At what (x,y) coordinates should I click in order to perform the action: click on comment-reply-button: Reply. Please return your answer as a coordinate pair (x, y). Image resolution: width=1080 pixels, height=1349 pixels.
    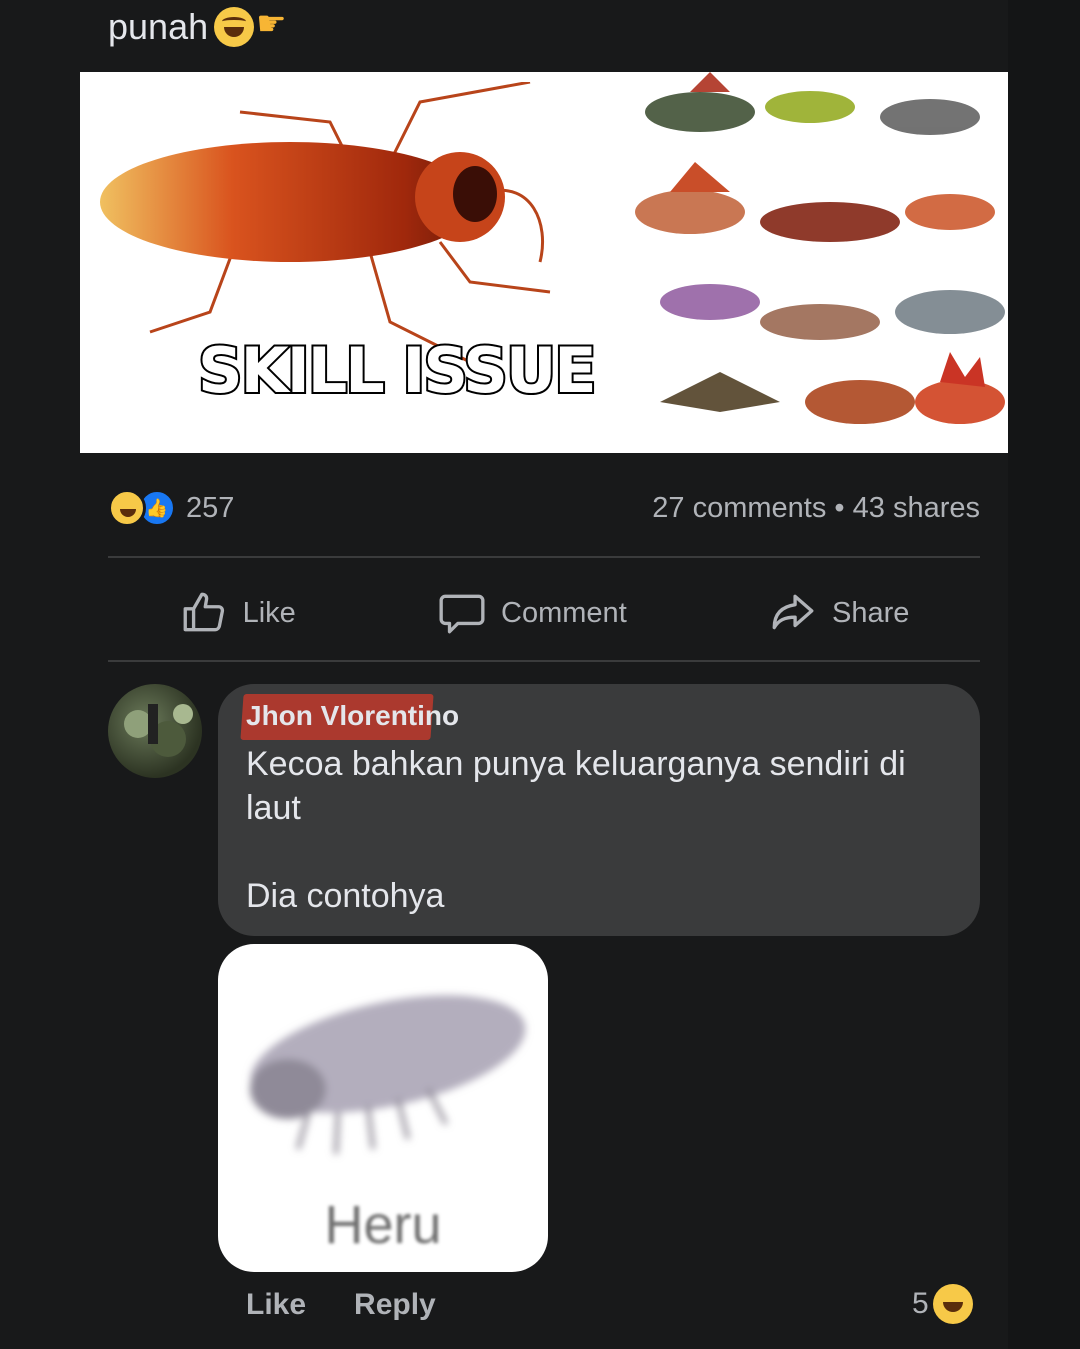
    Looking at the image, I should click on (395, 1305).